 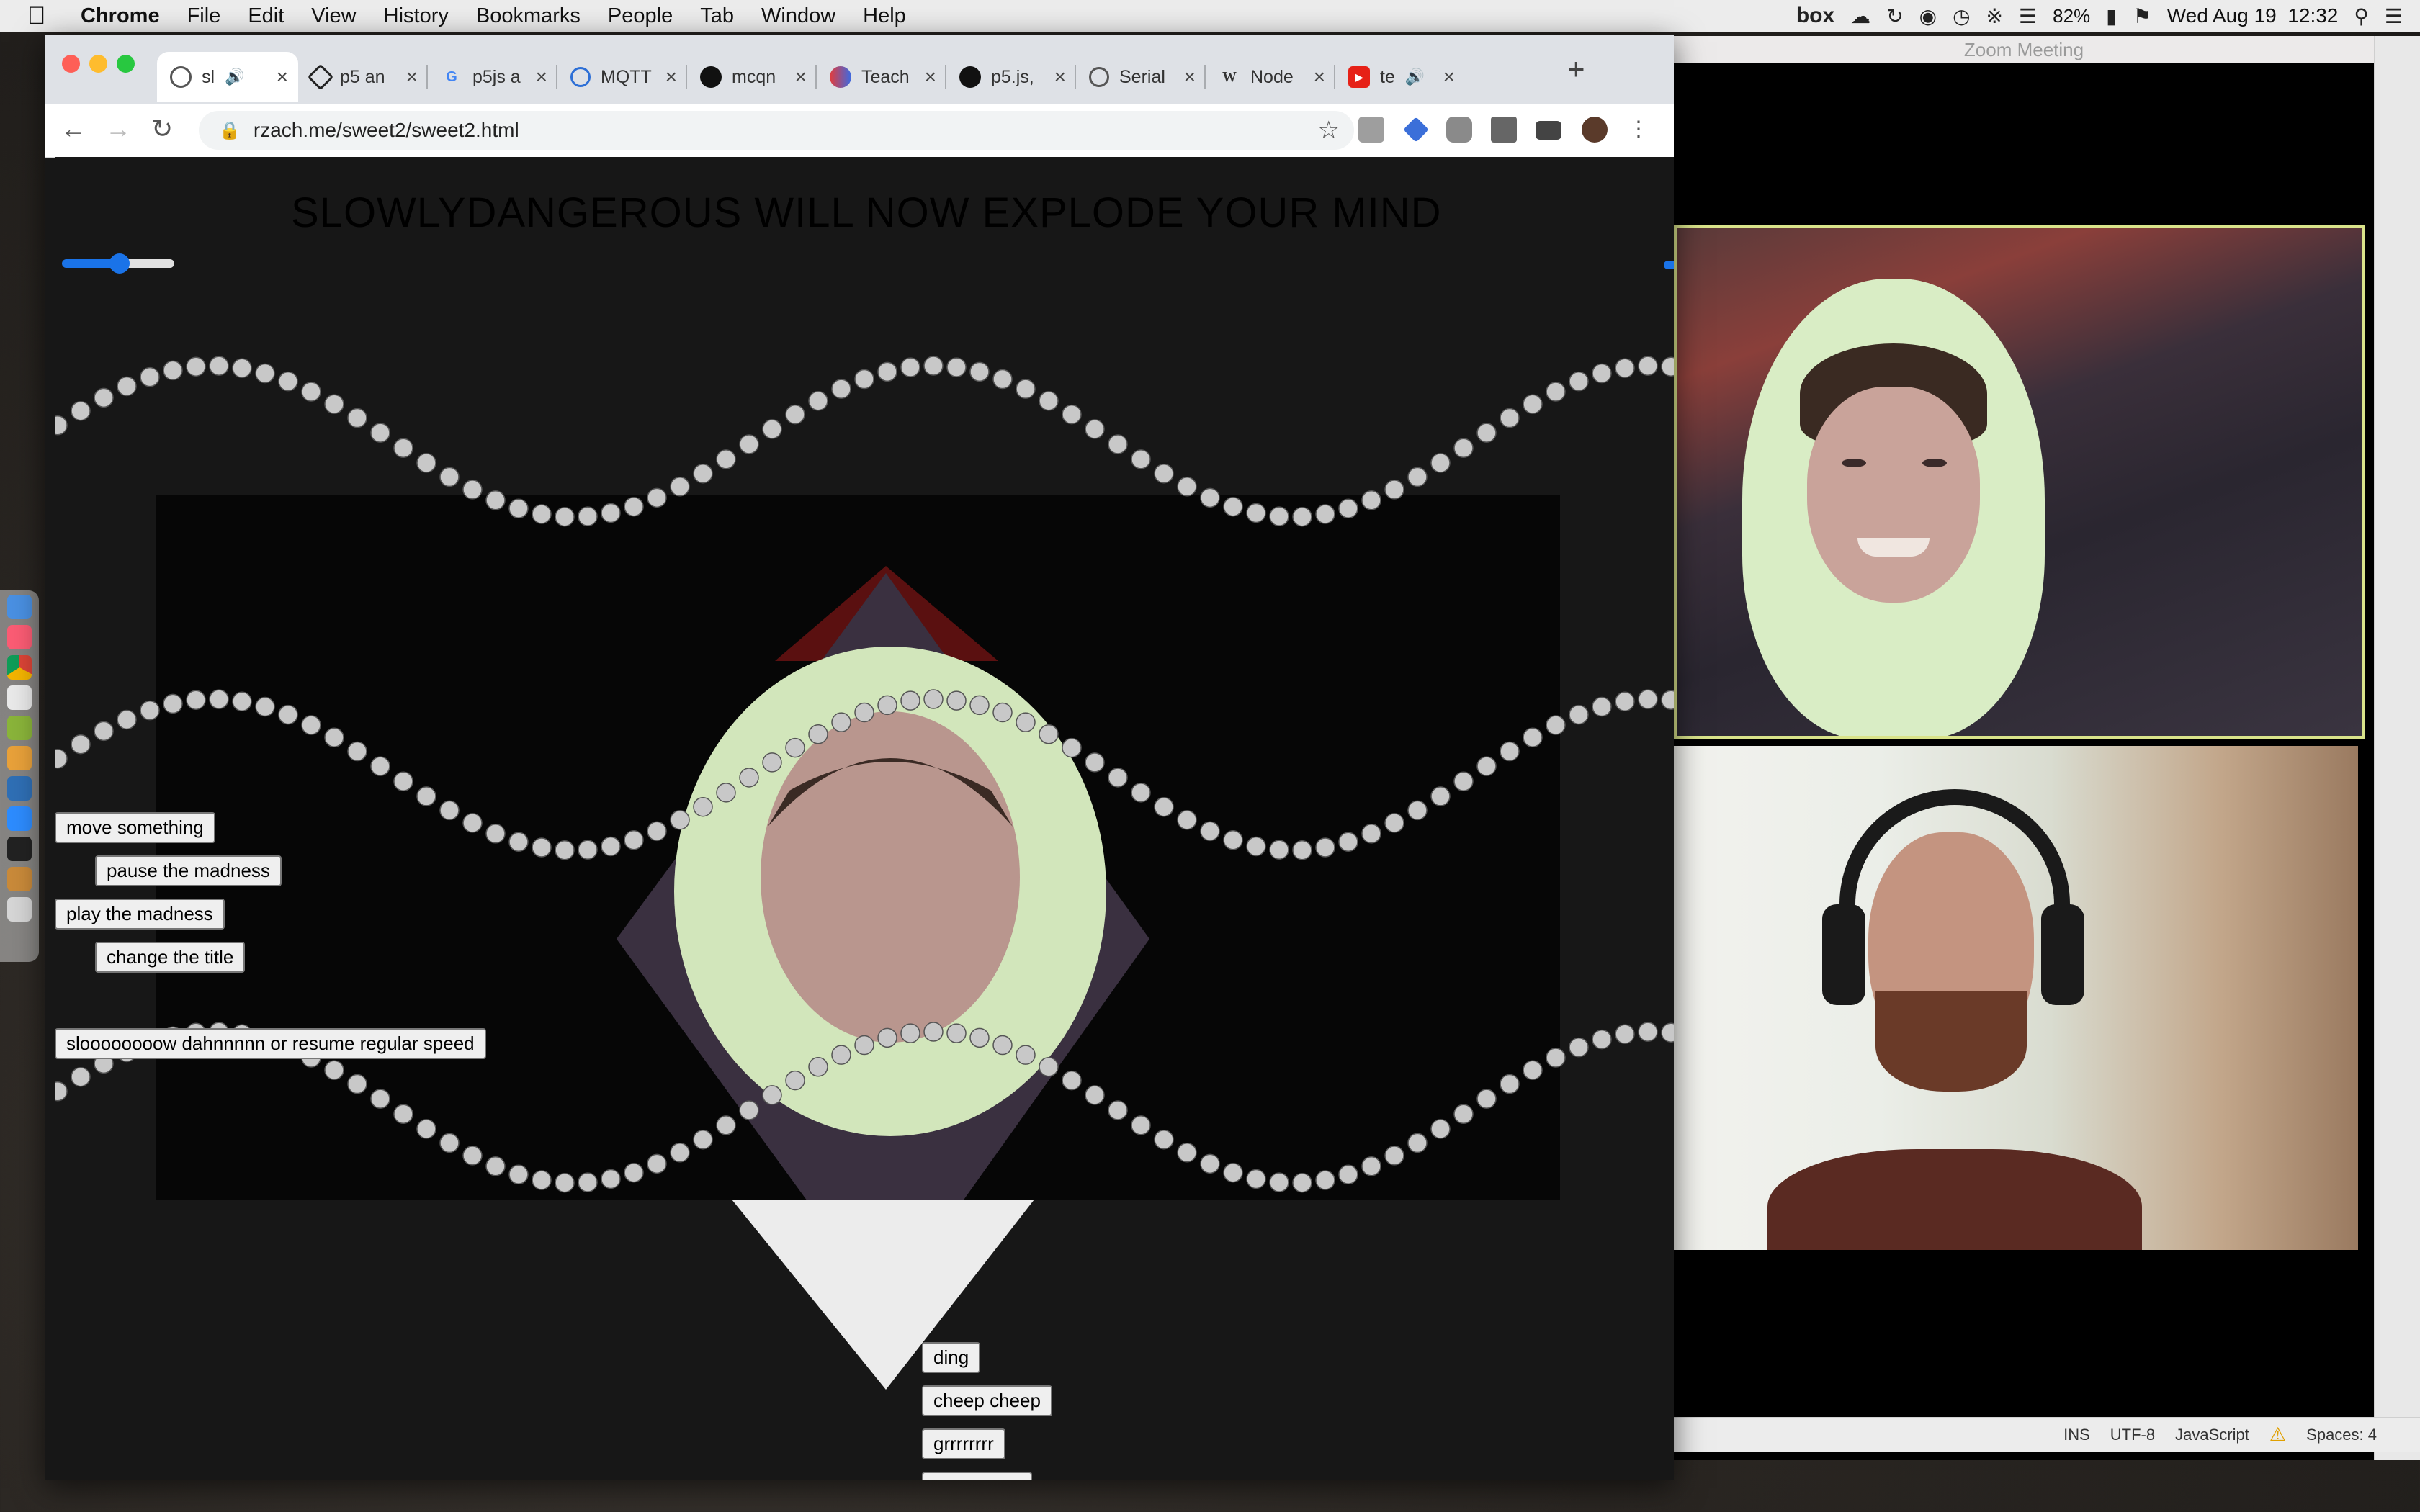 What do you see at coordinates (2341, 1435) in the screenshot?
I see `status-spaces: Spaces: 4` at bounding box center [2341, 1435].